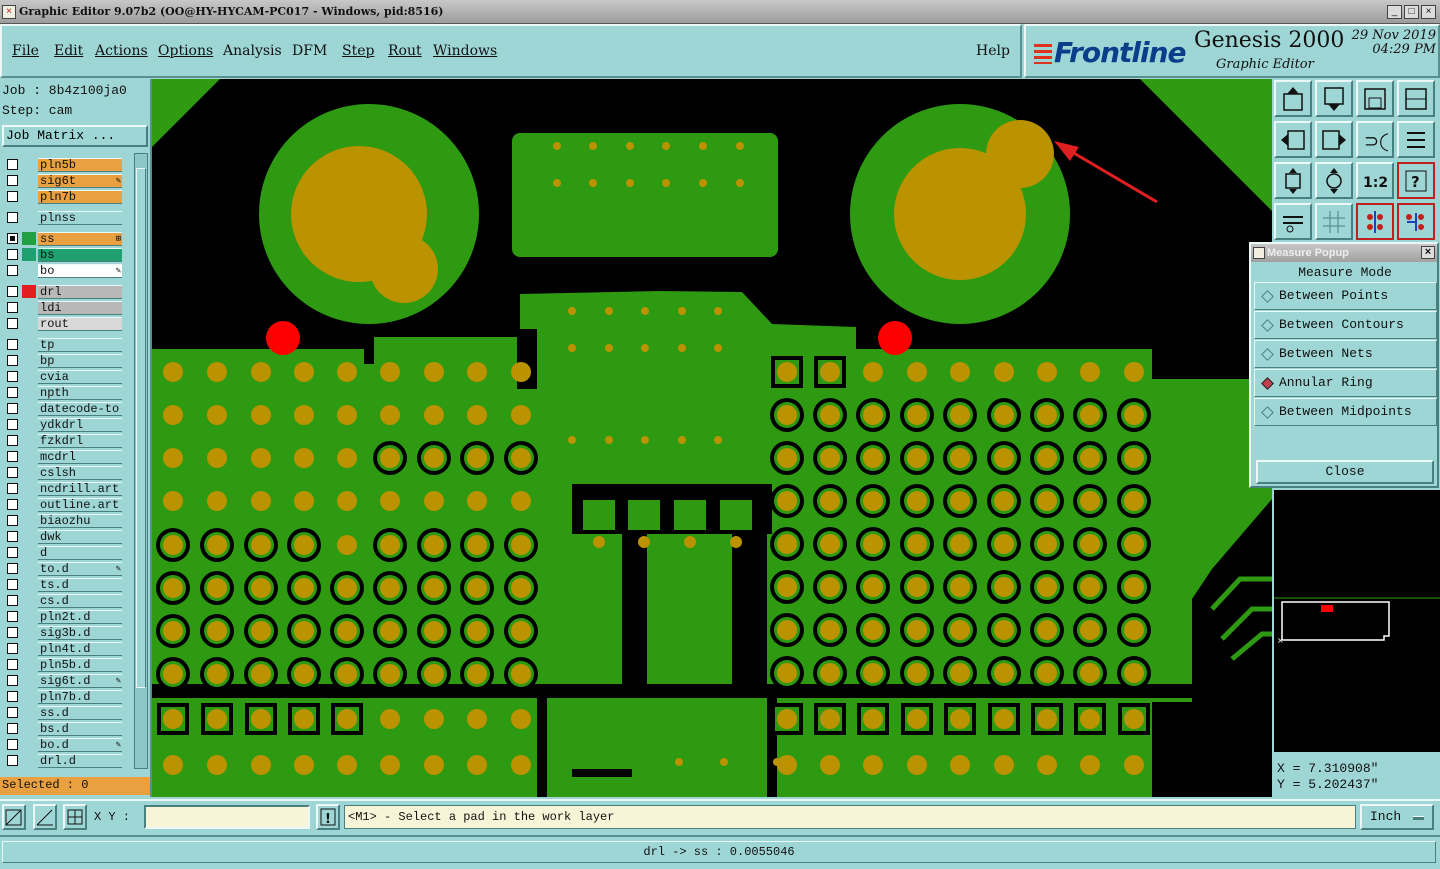 This screenshot has width=1440, height=869. Describe the element at coordinates (1334, 221) in the screenshot. I see `grid-icon` at that location.